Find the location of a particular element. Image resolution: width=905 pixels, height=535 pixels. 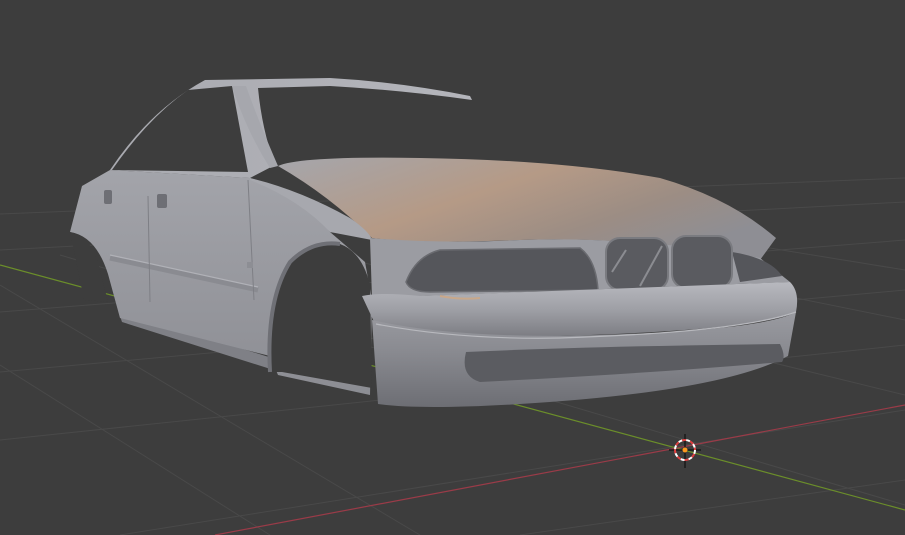

3d-cursor-icon is located at coordinates (685, 451).